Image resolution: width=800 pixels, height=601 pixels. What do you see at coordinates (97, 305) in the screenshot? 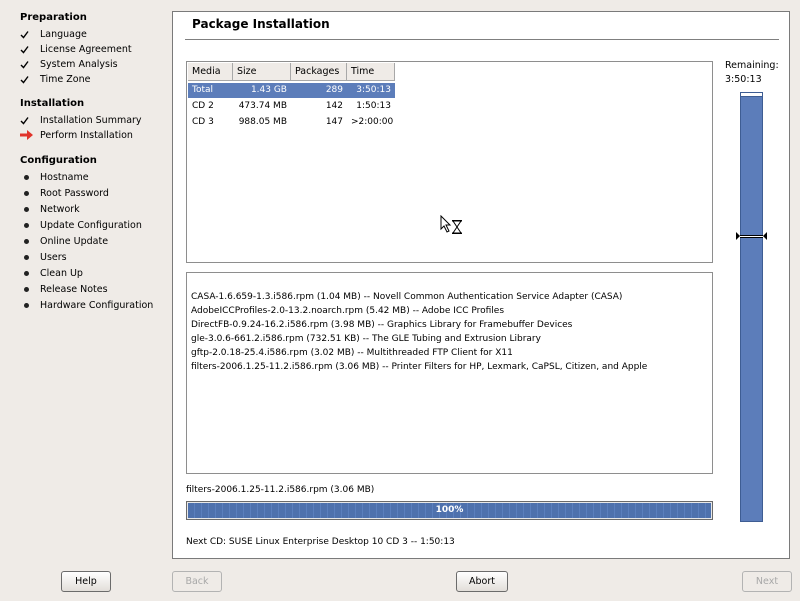
I see `step-label: Hardware Configuration` at bounding box center [97, 305].